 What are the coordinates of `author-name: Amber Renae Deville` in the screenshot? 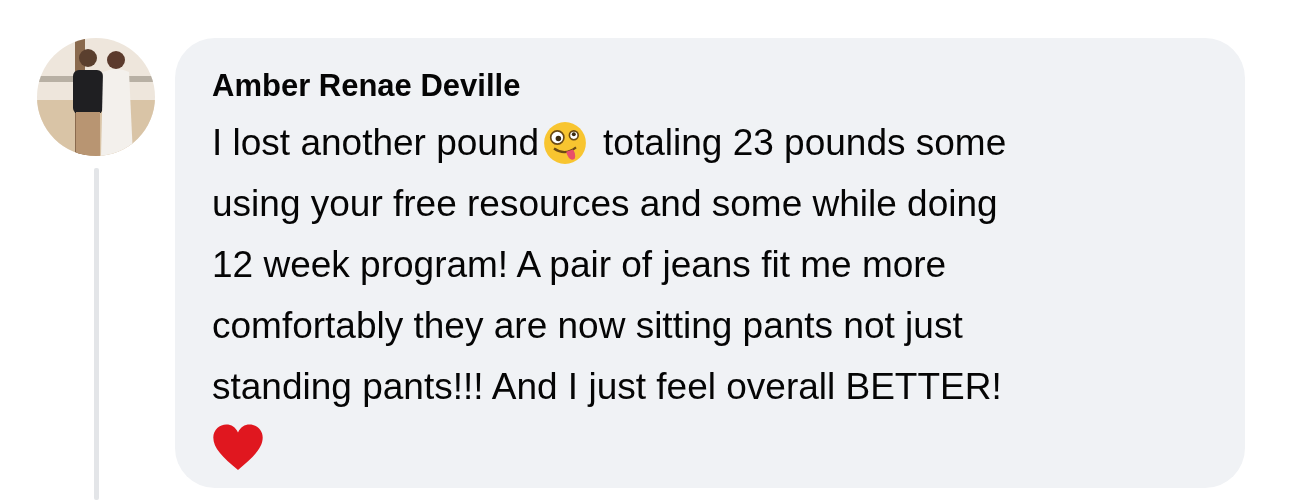 It's located at (718, 86).